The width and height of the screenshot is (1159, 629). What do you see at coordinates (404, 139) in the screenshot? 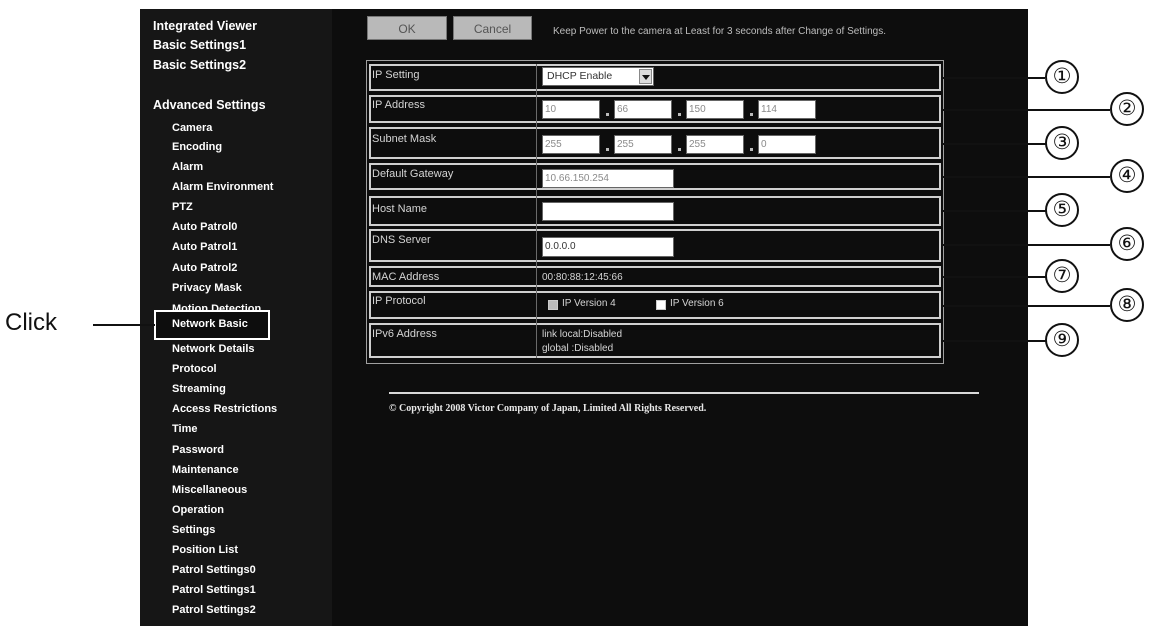
I see `label-subnet-mask: Subnet Mask` at bounding box center [404, 139].